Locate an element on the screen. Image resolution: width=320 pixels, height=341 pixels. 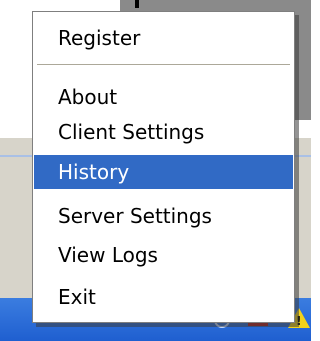
menu-item-server-settings: Server Settings is located at coordinates (163, 216).